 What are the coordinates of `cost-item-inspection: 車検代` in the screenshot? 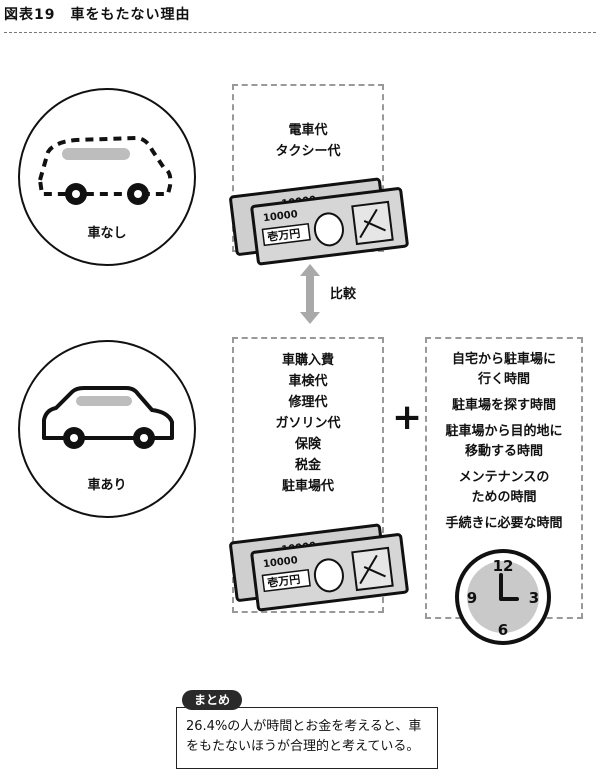 It's located at (308, 381).